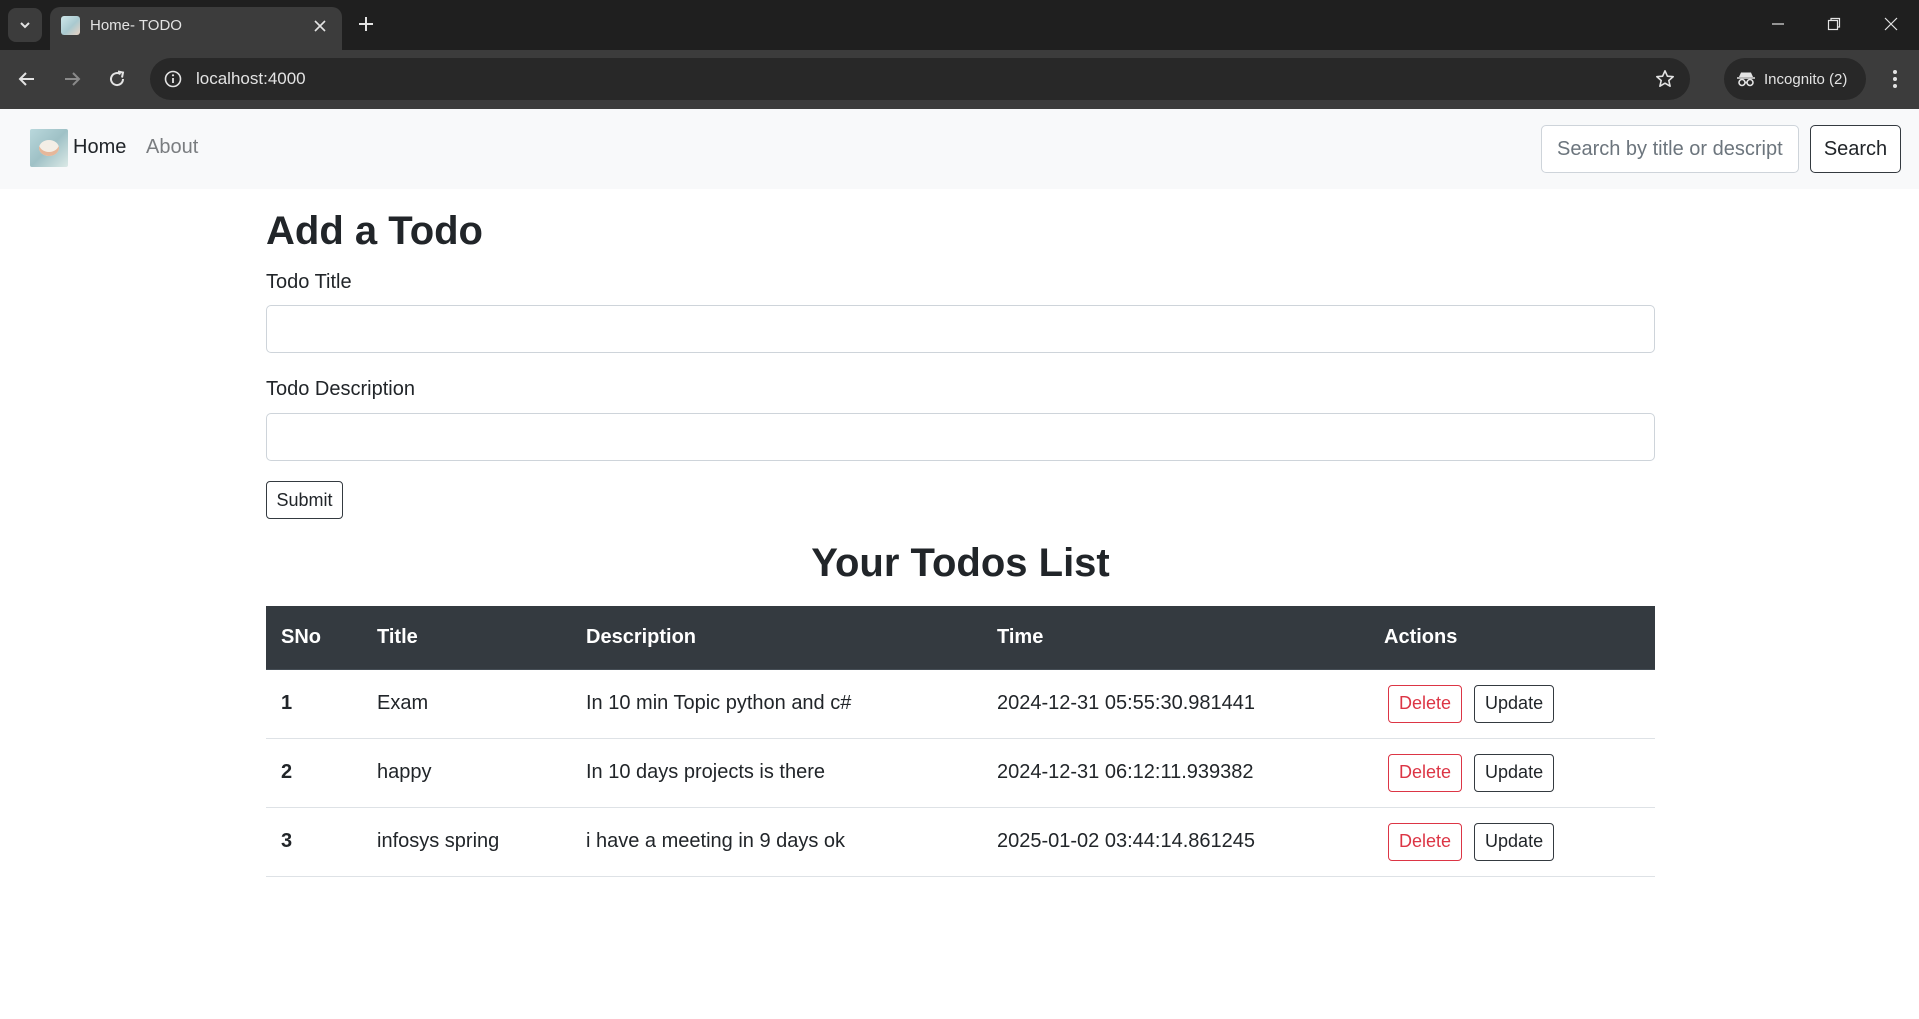  Describe the element at coordinates (49, 148) in the screenshot. I see `brand-logo` at that location.